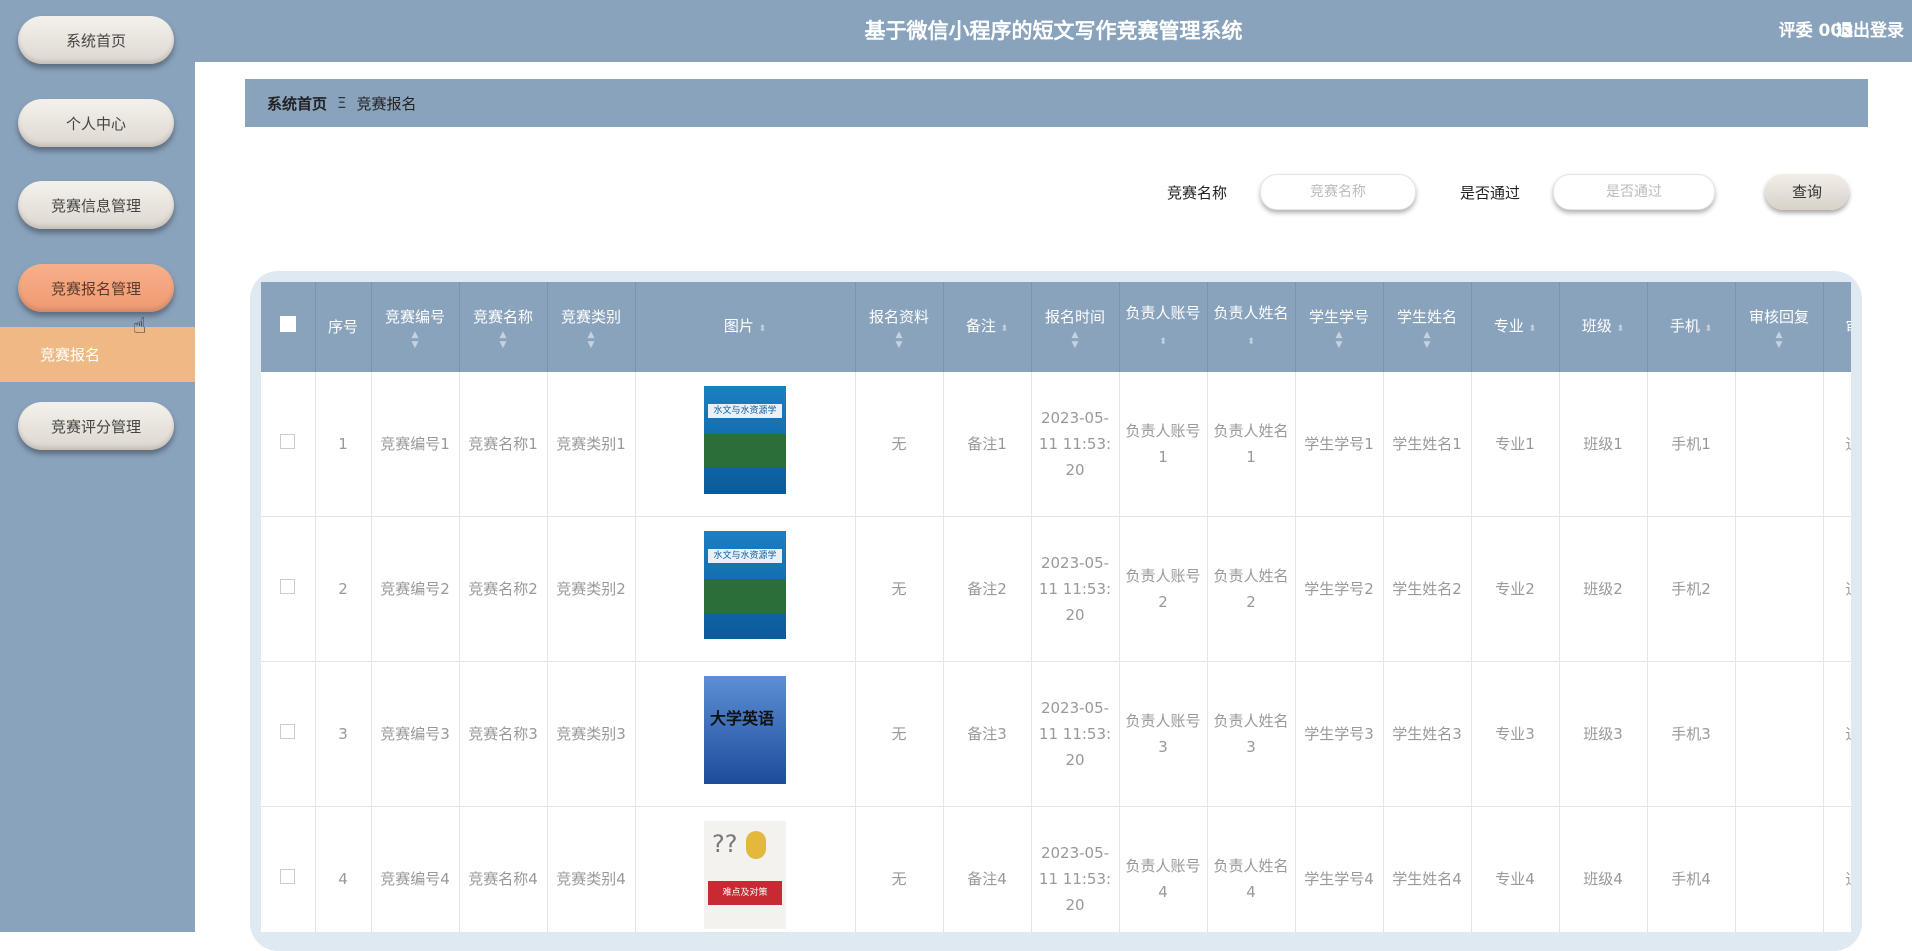  I want to click on col-image-label: 图片, so click(738, 325).